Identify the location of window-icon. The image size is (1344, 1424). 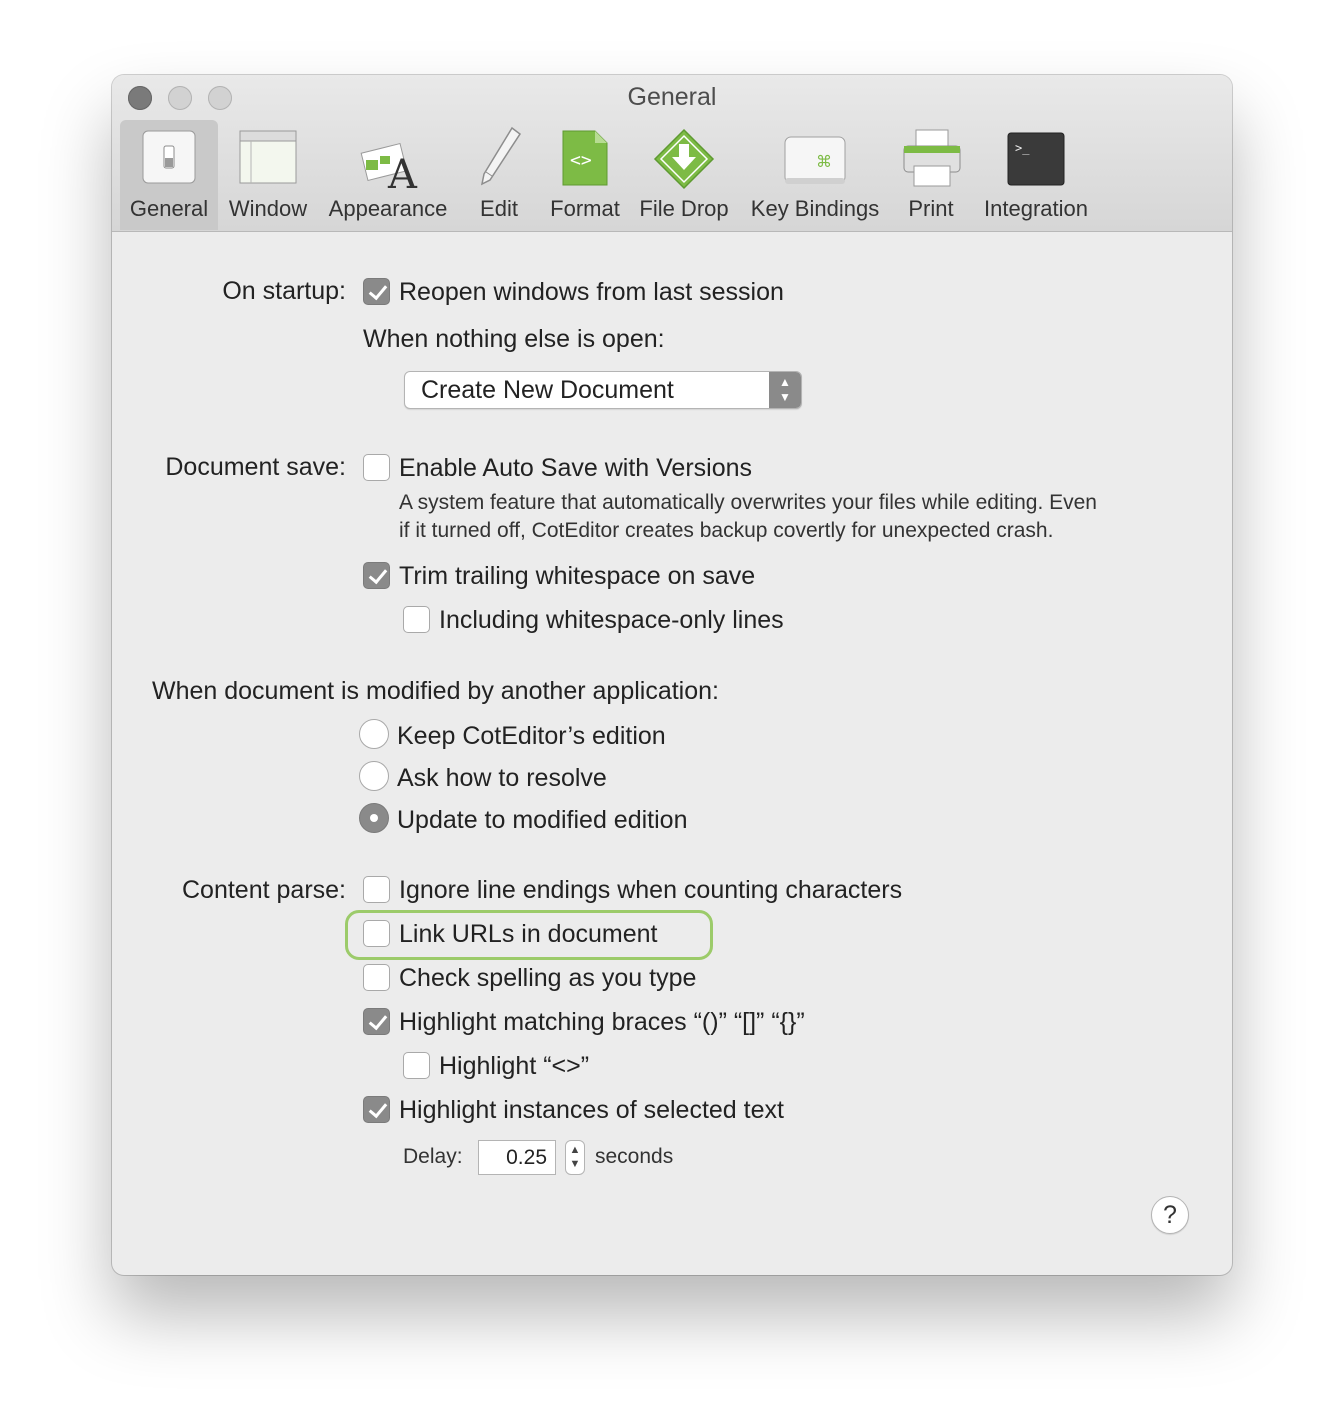
(268, 157).